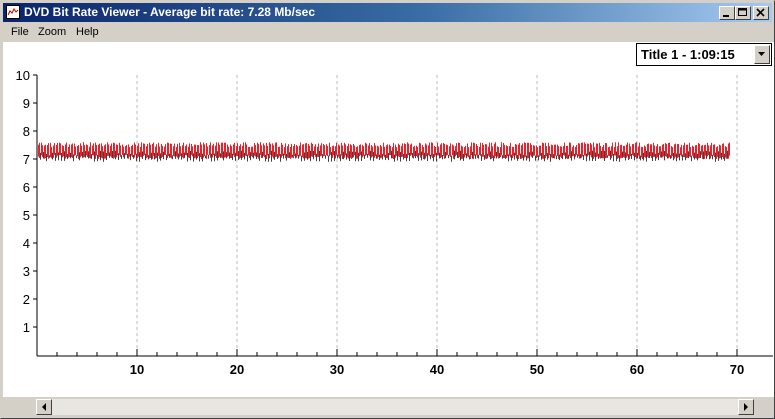 The height and width of the screenshot is (419, 775). I want to click on horizontal-scrollbar, so click(395, 407).